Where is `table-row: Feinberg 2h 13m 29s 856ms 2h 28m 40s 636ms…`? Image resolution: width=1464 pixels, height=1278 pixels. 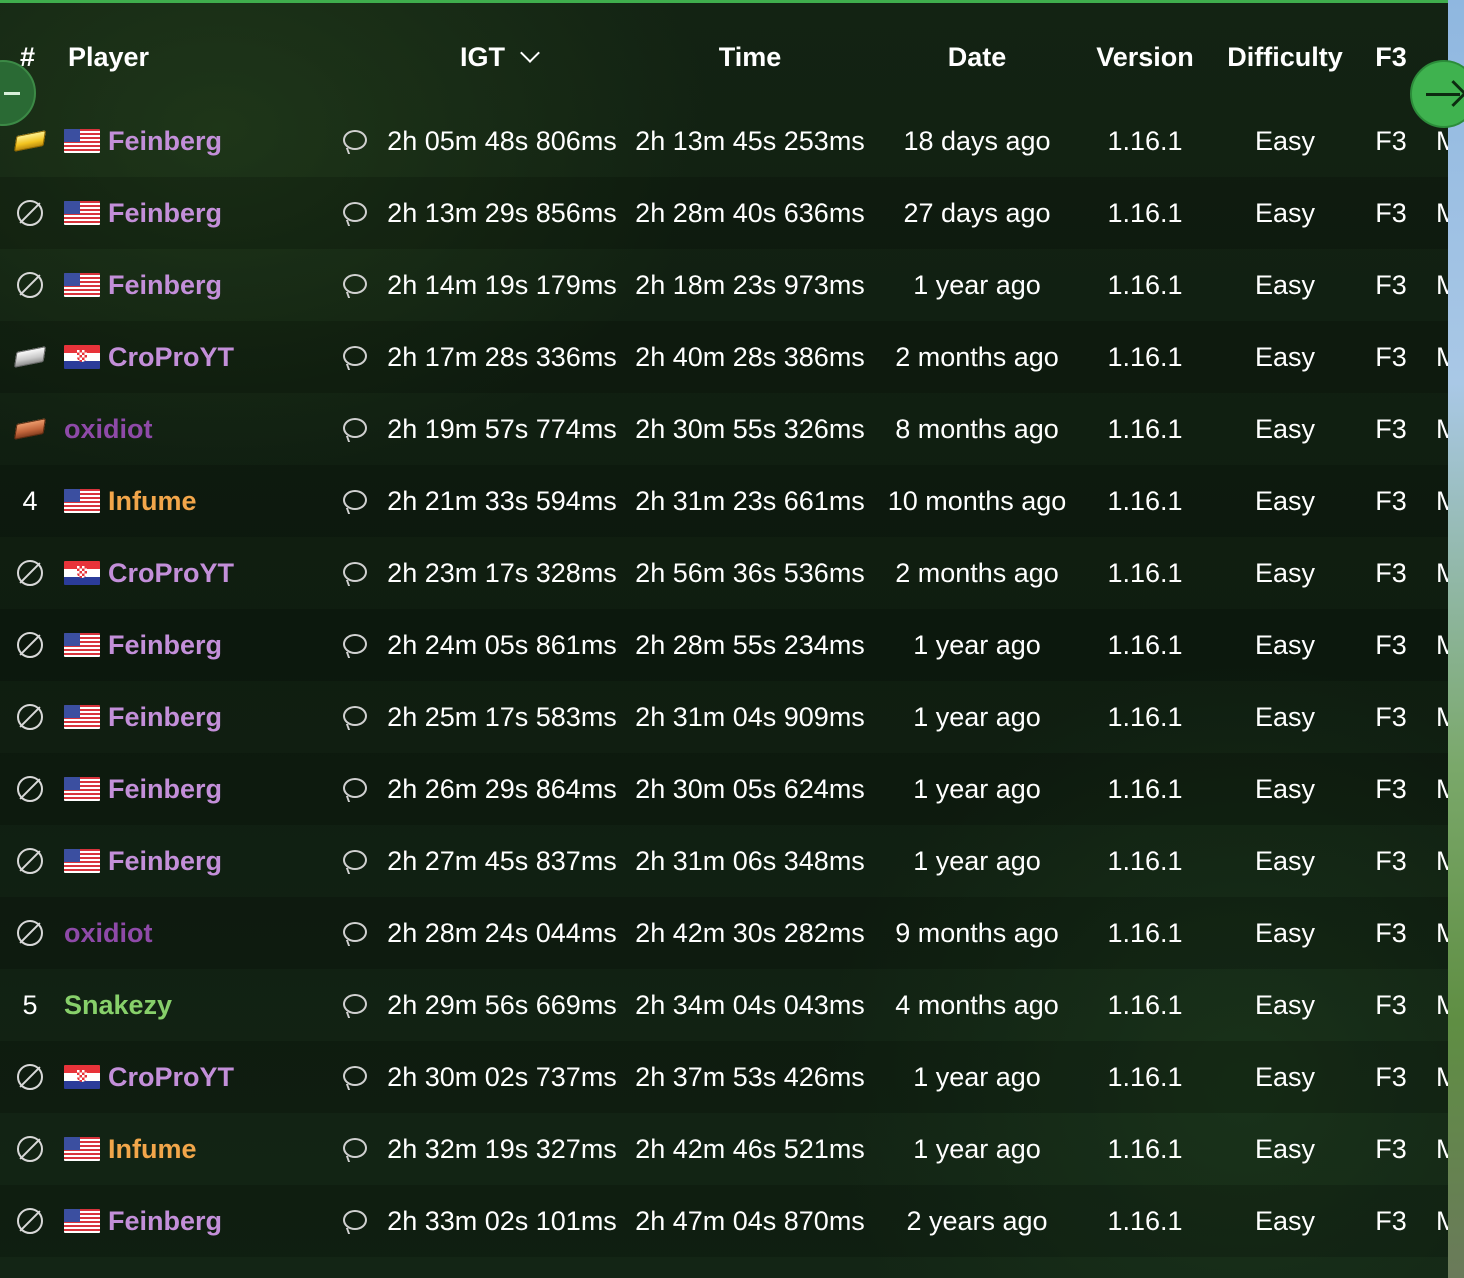
table-row: Feinberg 2h 13m 29s 856ms 2h 28m 40s 636ms… is located at coordinates (724, 213).